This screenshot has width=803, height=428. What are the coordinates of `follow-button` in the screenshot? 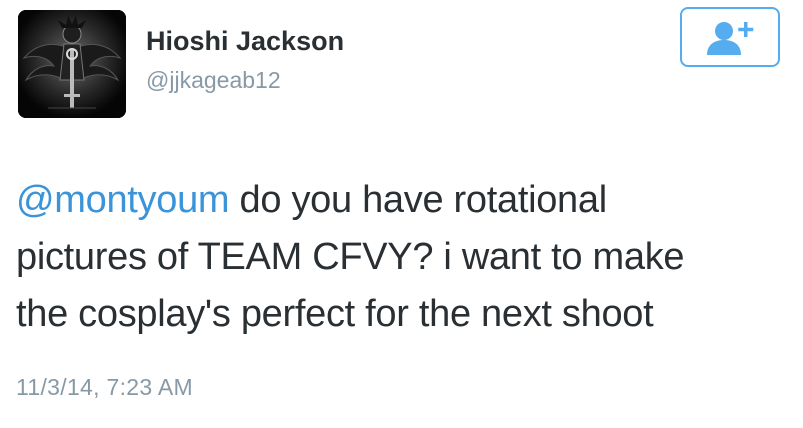 It's located at (730, 37).